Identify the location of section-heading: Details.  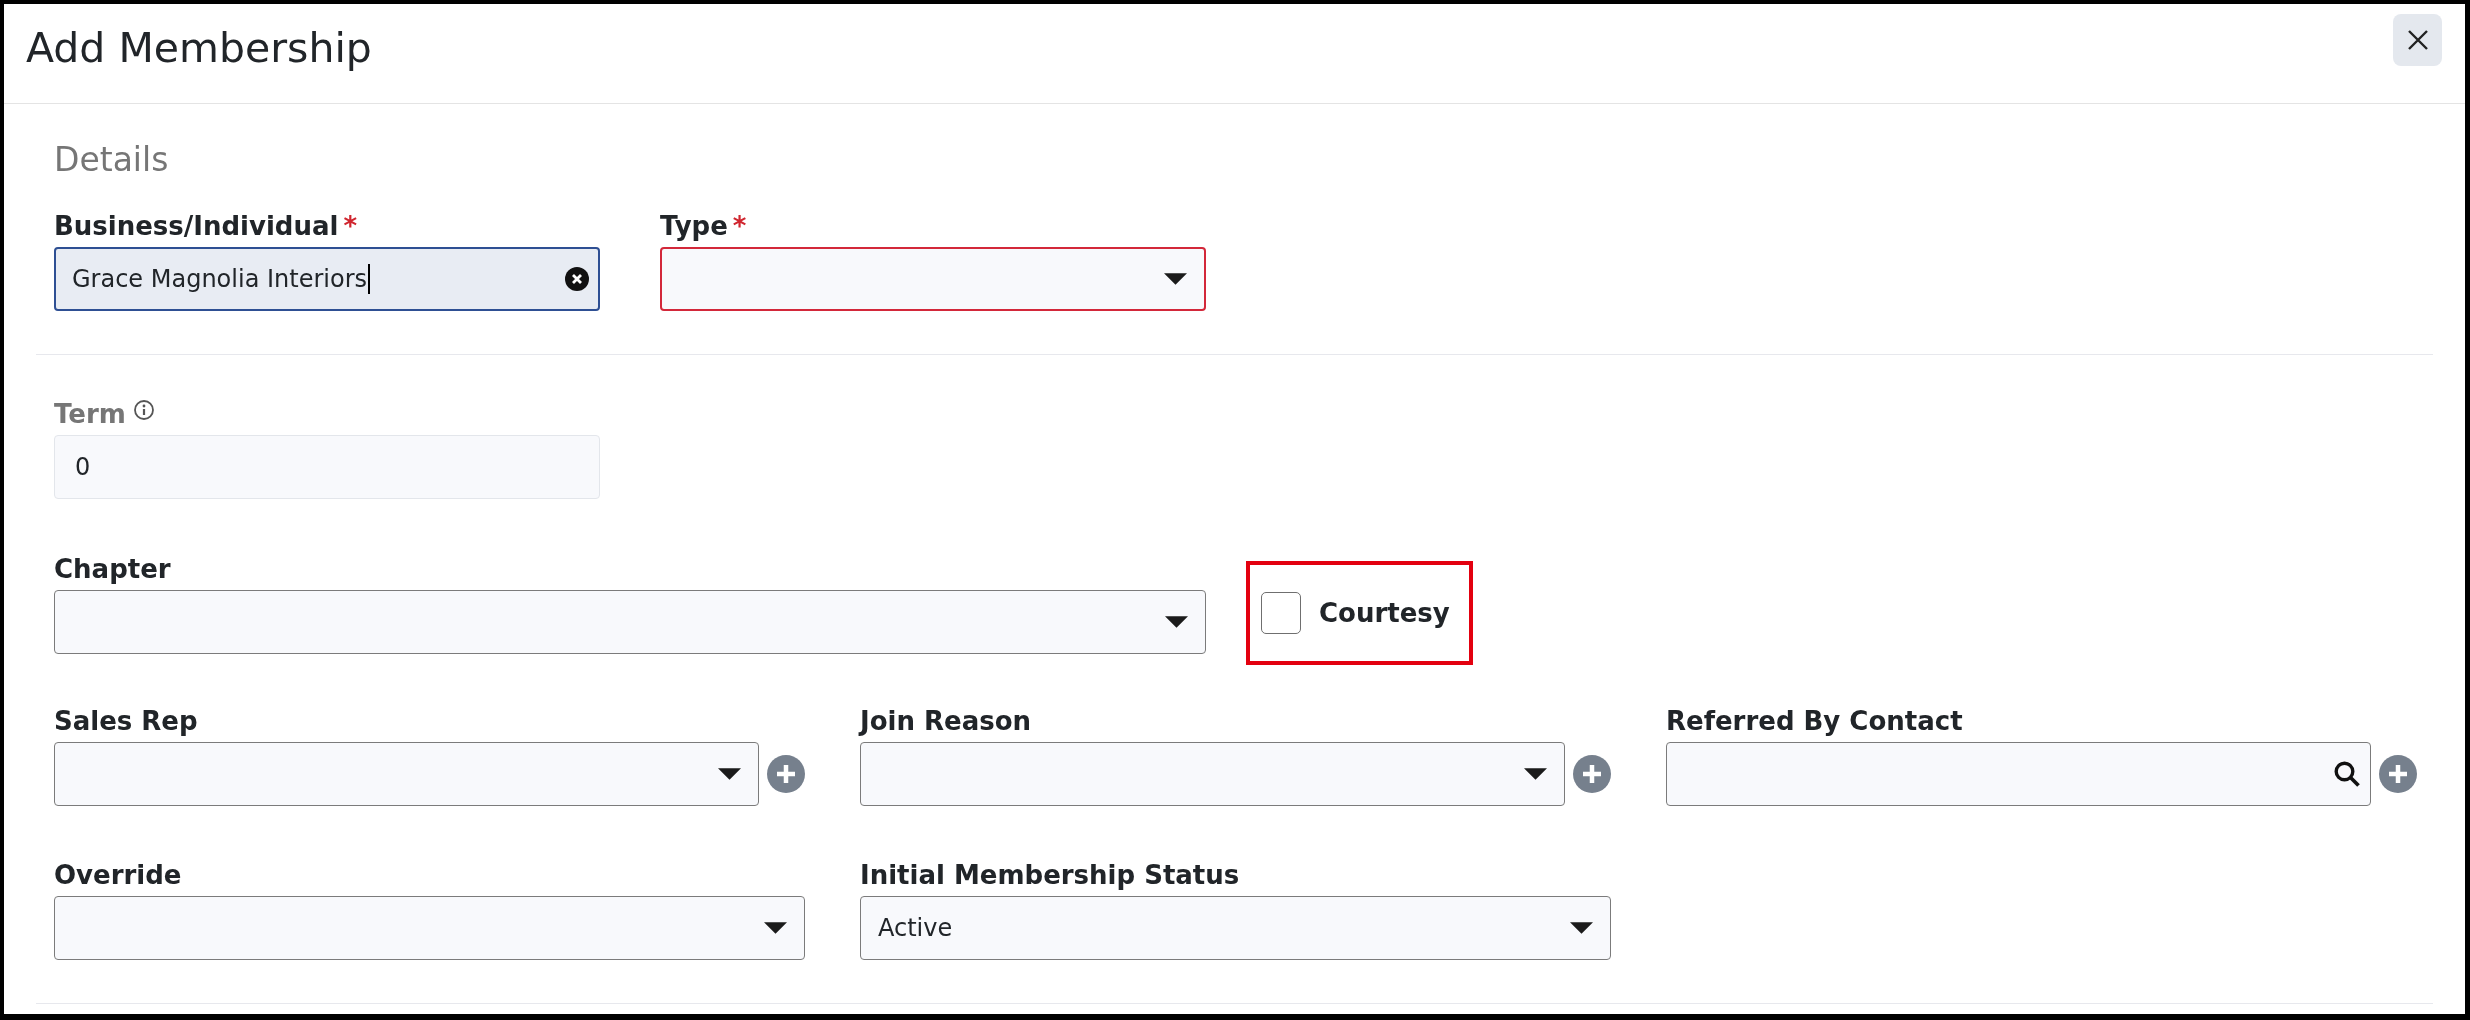
(111, 160).